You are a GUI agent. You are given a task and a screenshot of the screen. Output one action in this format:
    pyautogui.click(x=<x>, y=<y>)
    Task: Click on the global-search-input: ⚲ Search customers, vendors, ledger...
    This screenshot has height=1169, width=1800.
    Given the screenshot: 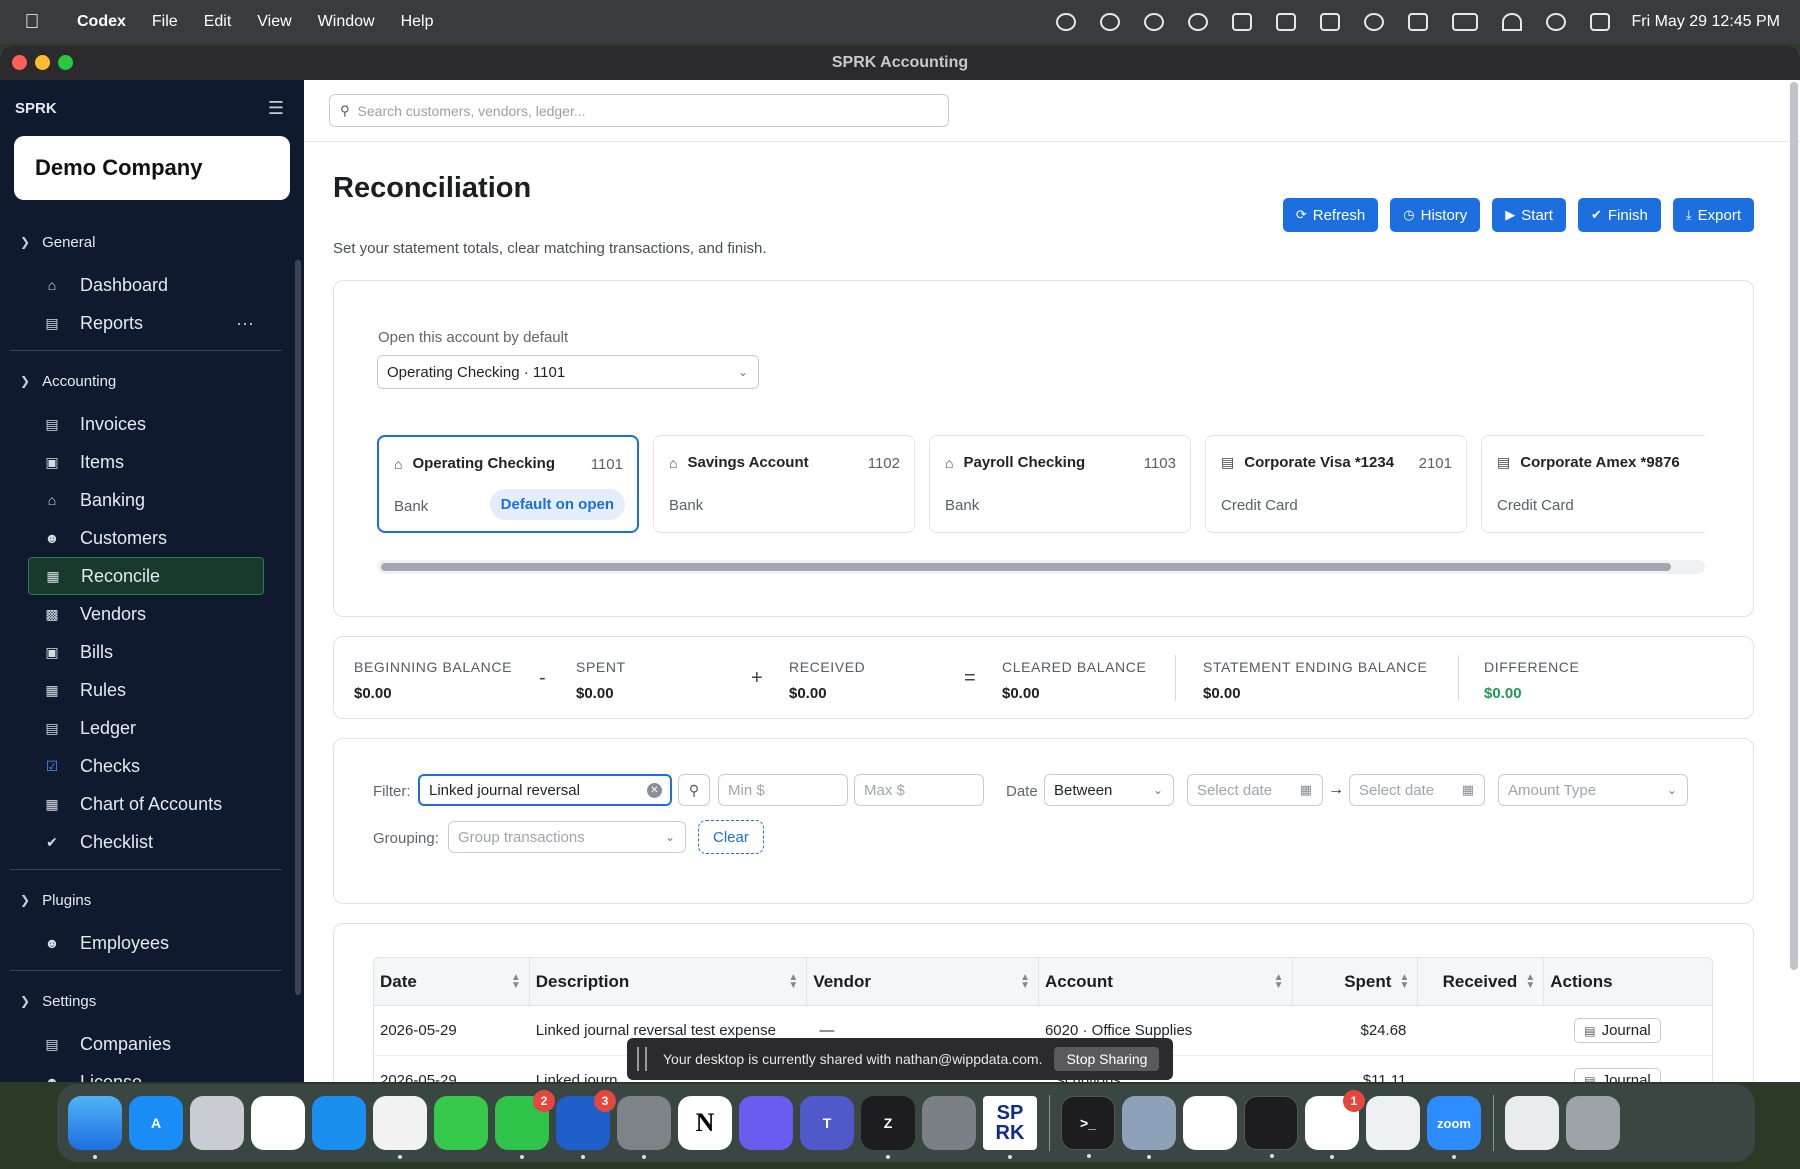 What is the action you would take?
    pyautogui.click(x=639, y=110)
    